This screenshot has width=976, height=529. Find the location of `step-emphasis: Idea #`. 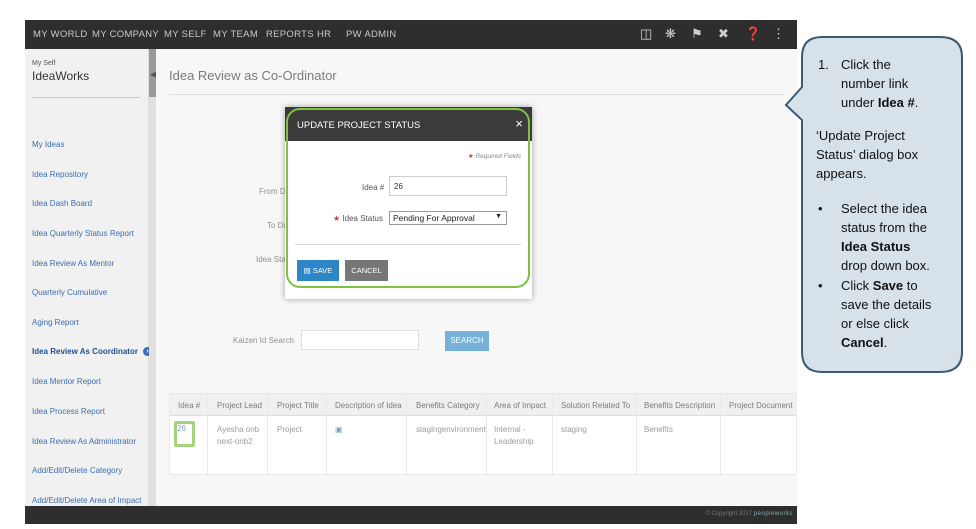

step-emphasis: Idea # is located at coordinates (896, 102).